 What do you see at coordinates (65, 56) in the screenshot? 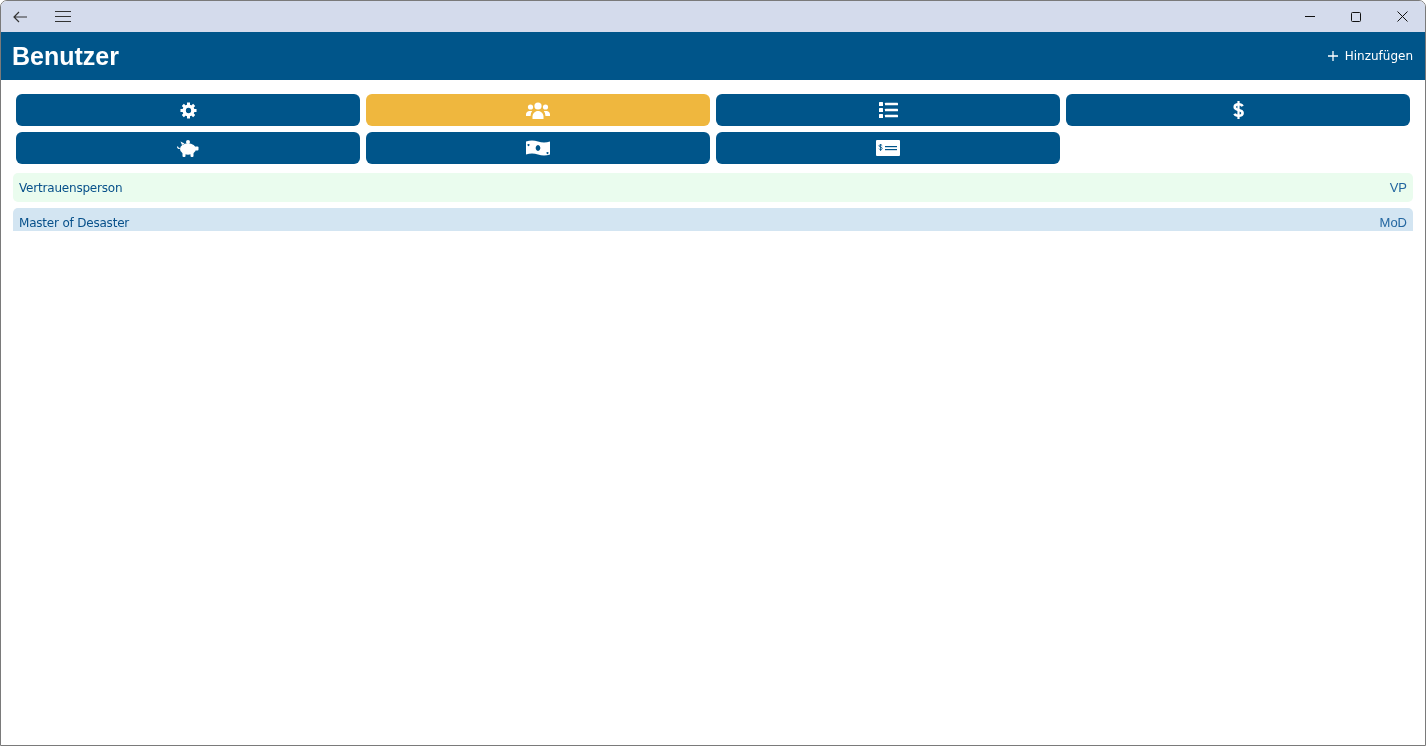
I see `page-title: Benutzer` at bounding box center [65, 56].